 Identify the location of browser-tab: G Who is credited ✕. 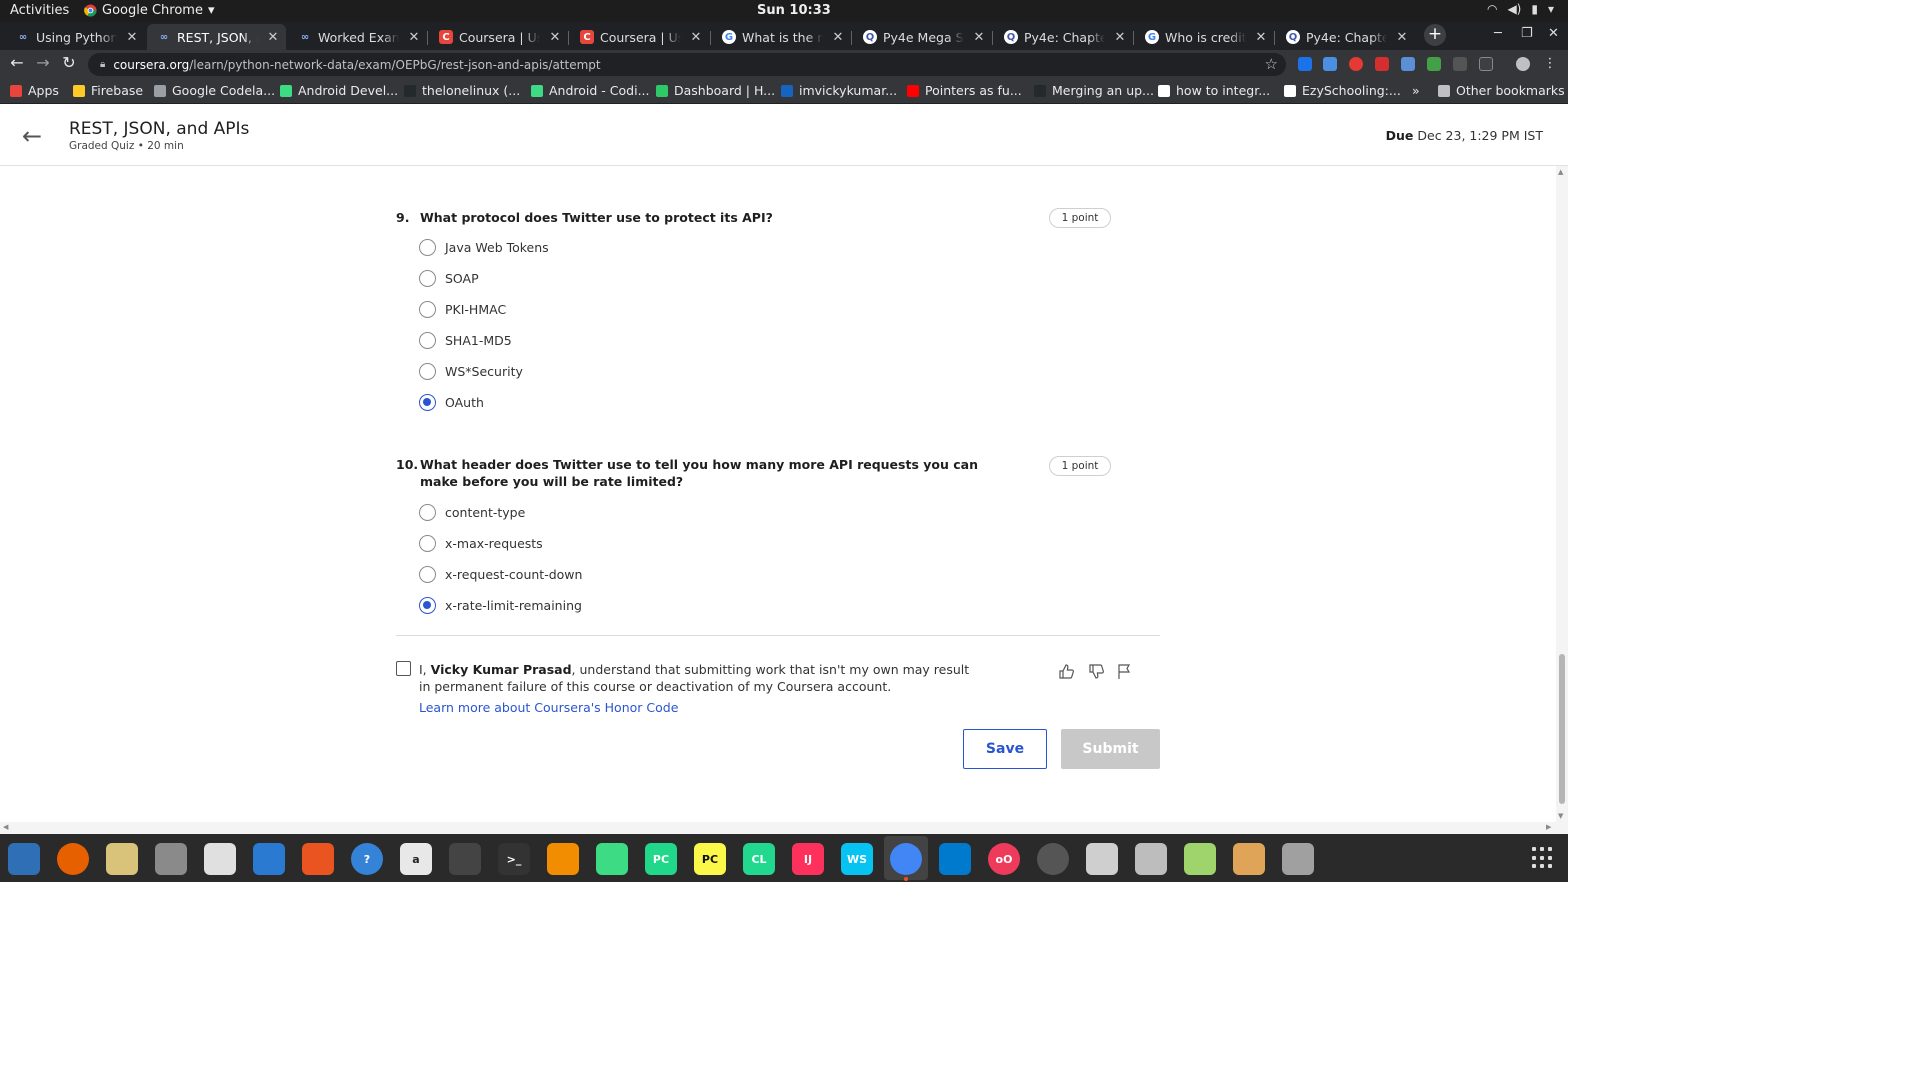
(1204, 37).